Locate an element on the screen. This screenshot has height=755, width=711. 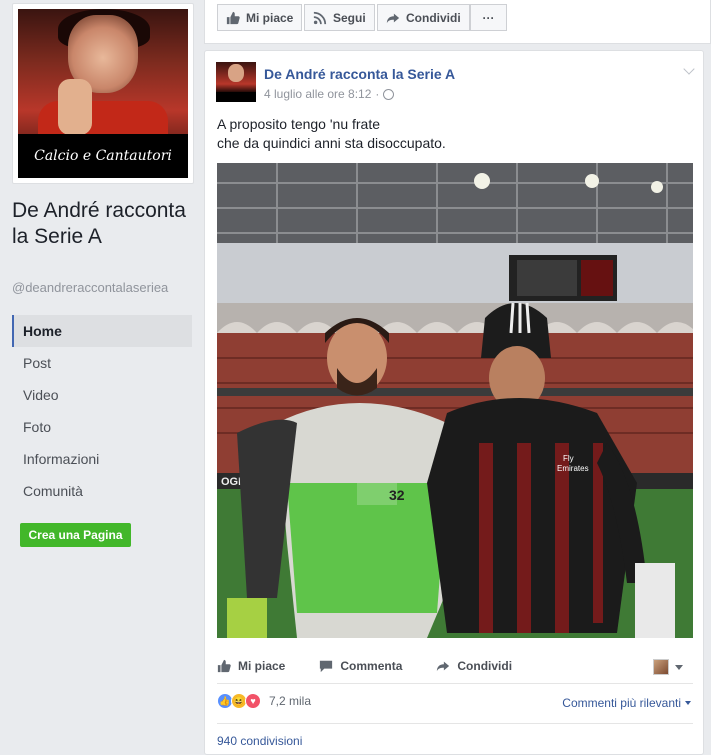
nav-item-home: Home is located at coordinates (102, 331).